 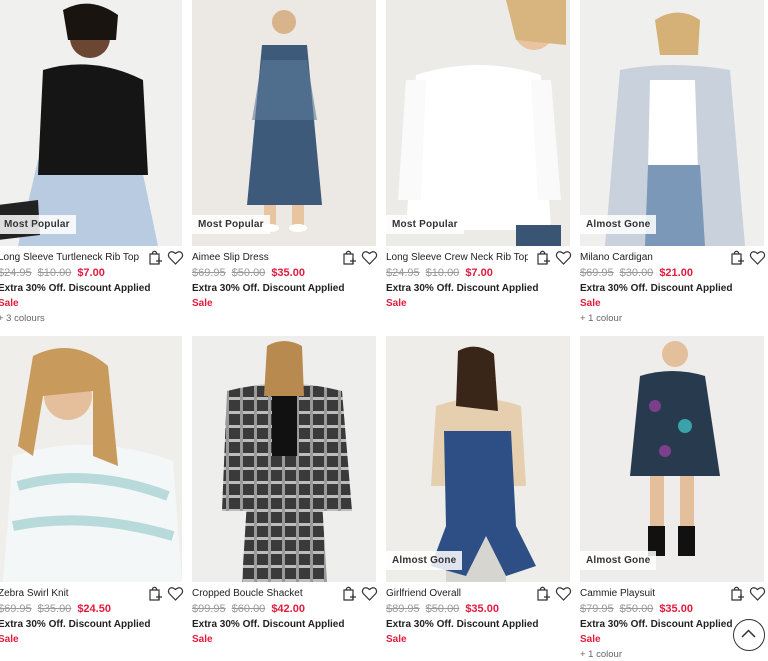 What do you see at coordinates (94, 609) in the screenshot?
I see `current-price: $24.50` at bounding box center [94, 609].